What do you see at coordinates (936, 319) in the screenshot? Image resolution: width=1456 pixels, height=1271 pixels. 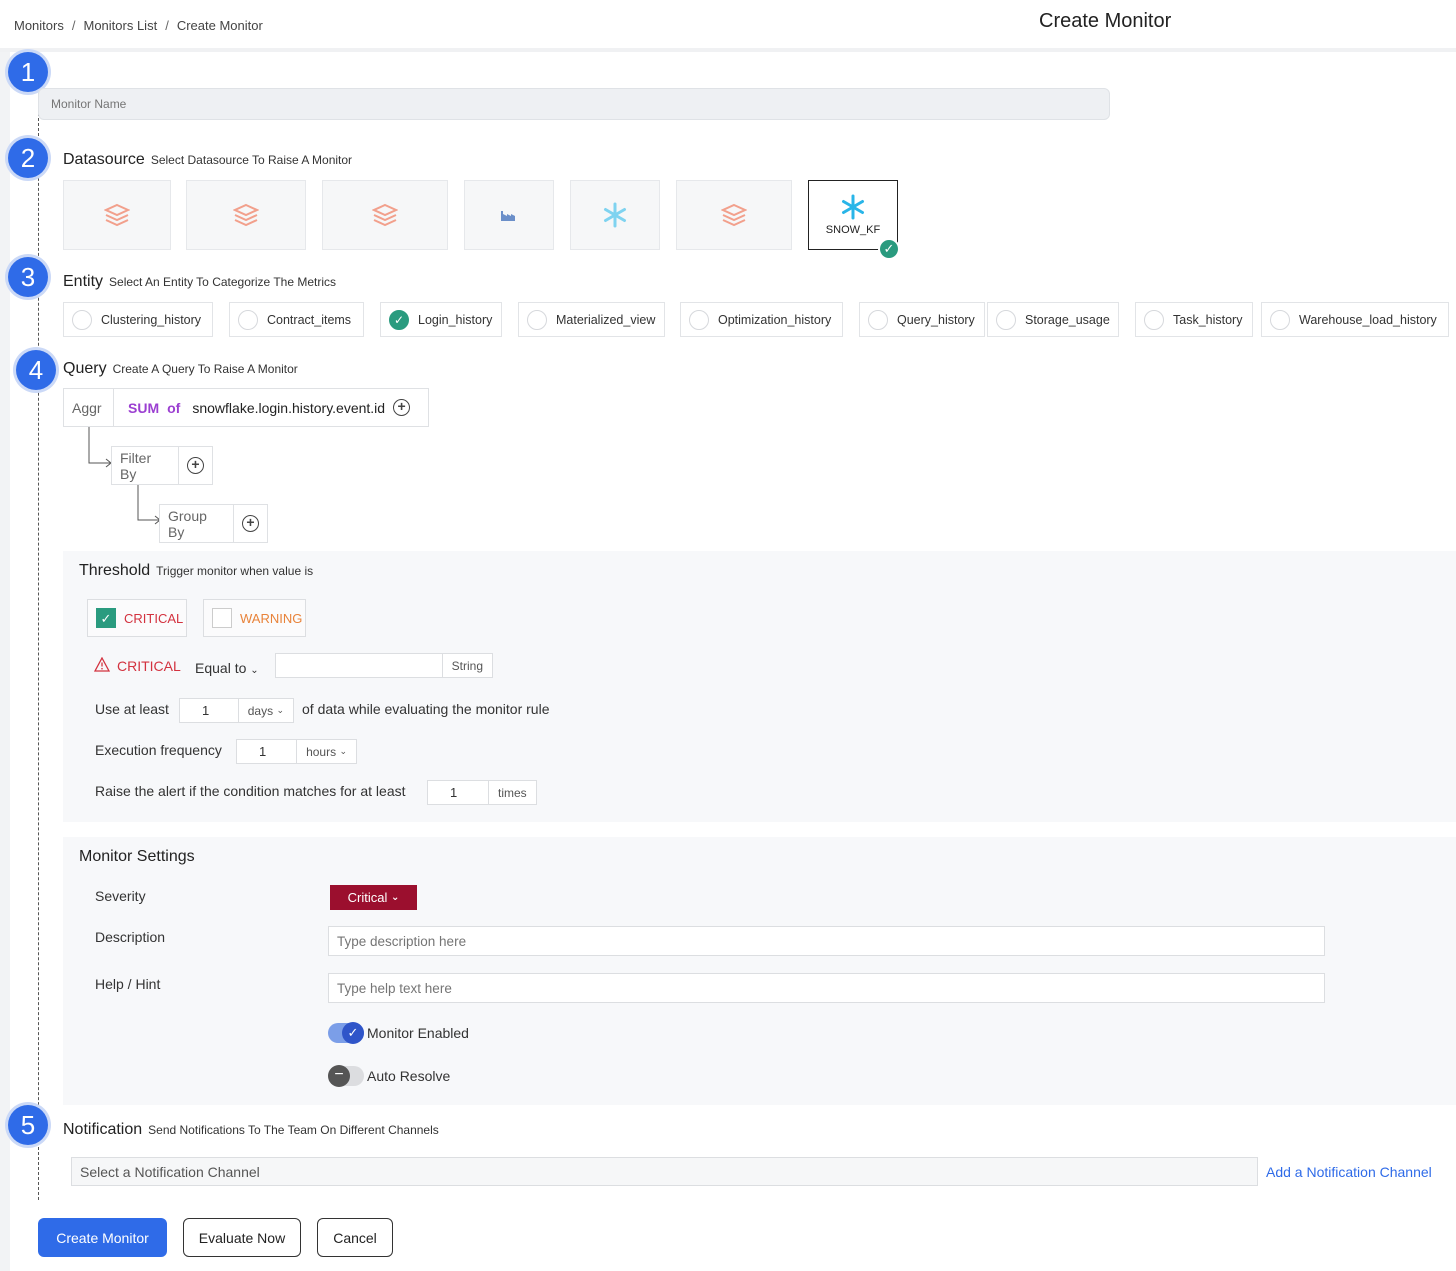 I see `entity-option-label: Query_history` at bounding box center [936, 319].